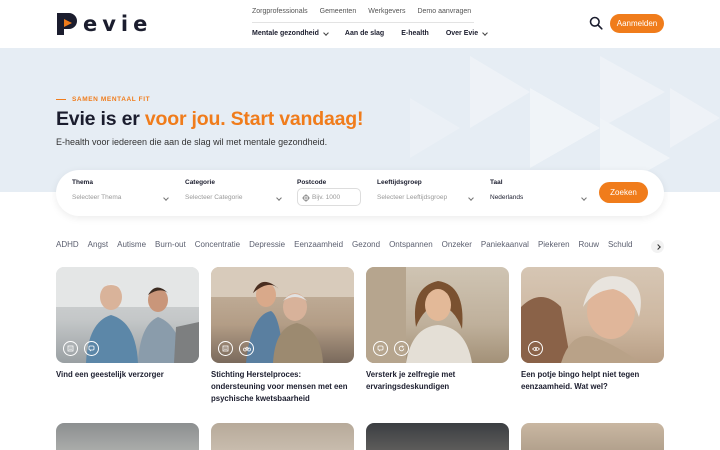 The height and width of the screenshot is (450, 720). I want to click on evie-logo: evie, so click(103, 24).